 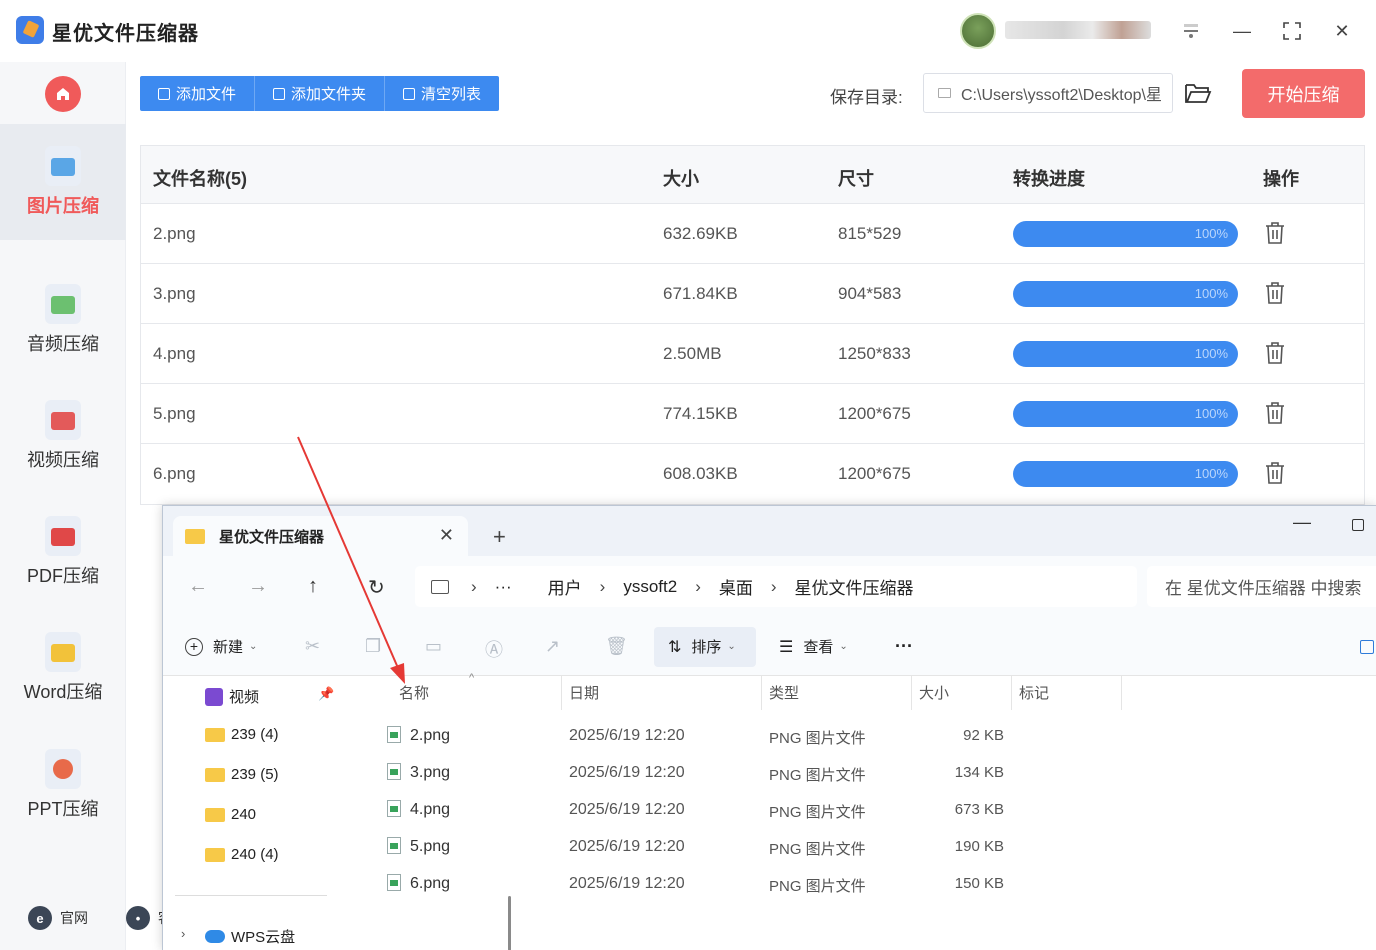 What do you see at coordinates (565, 586) in the screenshot?
I see `breadcrumb-item: 用户` at bounding box center [565, 586].